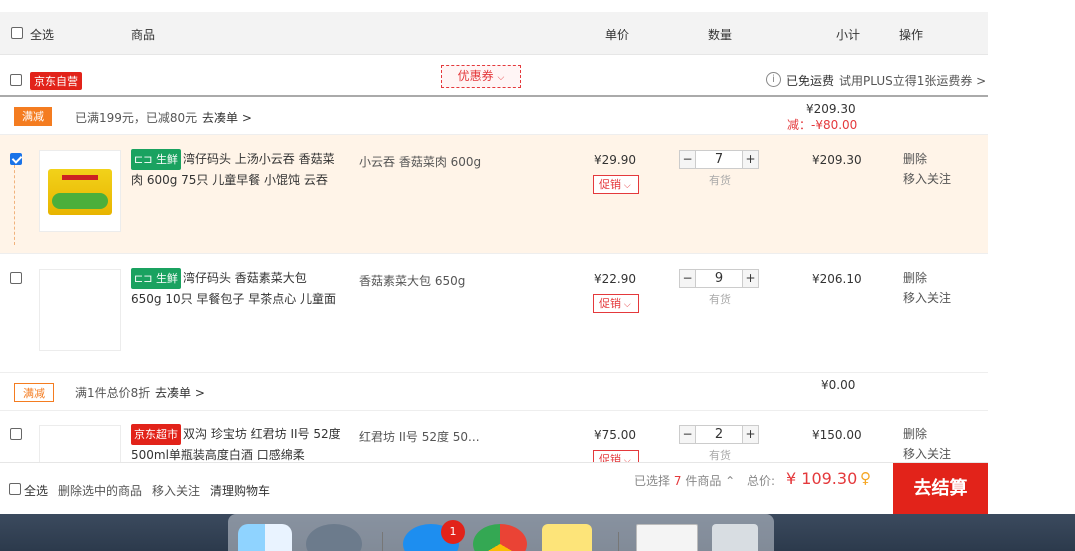 Image resolution: width=1075 pixels, height=551 pixels. I want to click on cart-header: 全选 商品 单价 数量 小计 操作, so click(494, 33).